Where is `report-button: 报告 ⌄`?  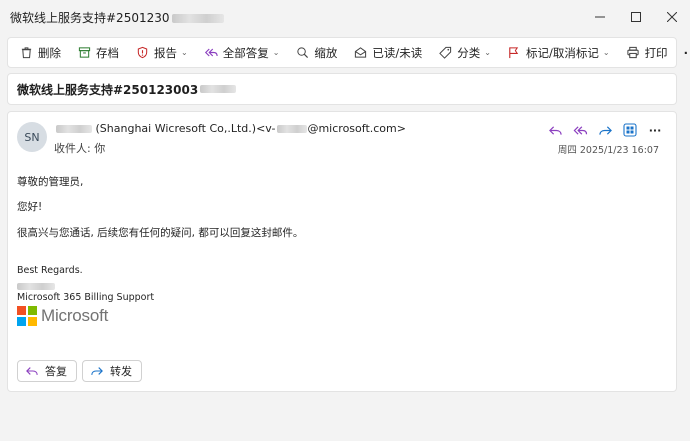
report-button: 报告 ⌄ is located at coordinates (161, 53).